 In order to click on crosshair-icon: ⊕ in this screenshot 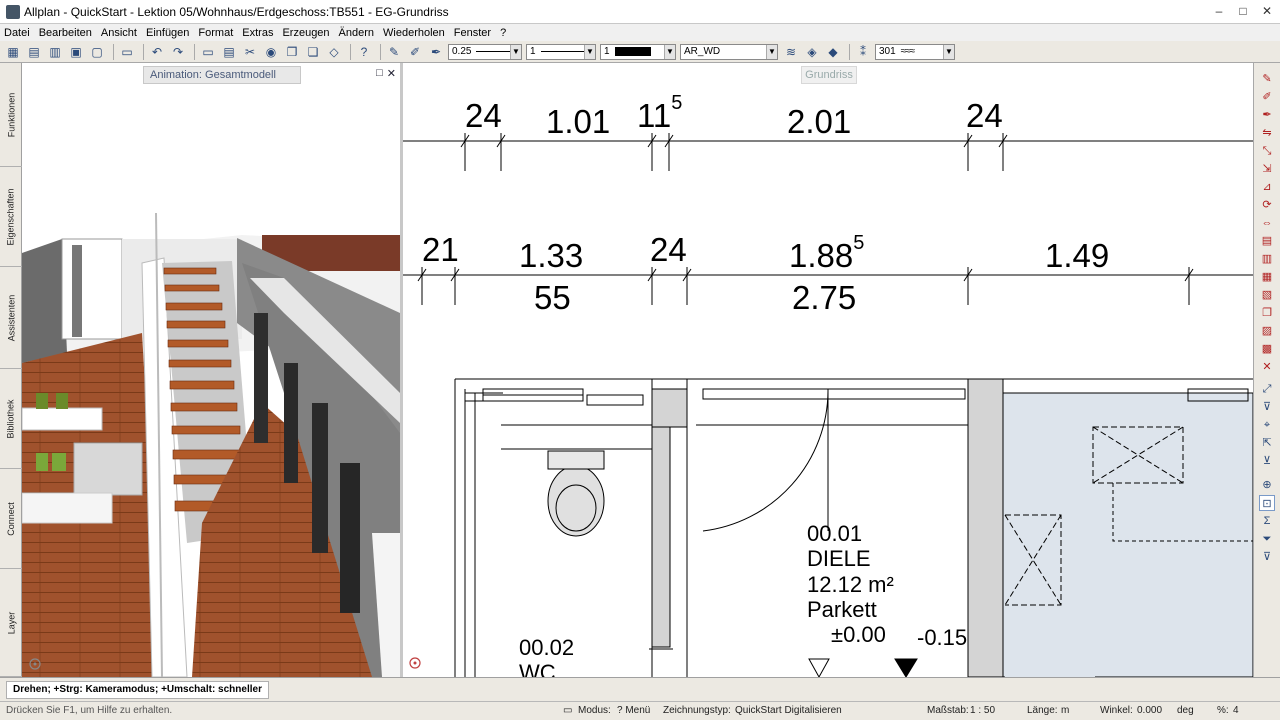, I will do `click(1267, 485)`.